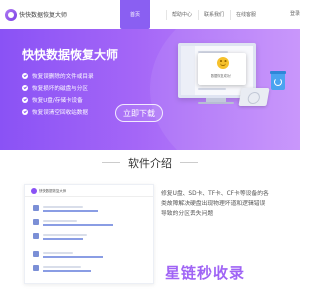 The height and width of the screenshot is (300, 320). Describe the element at coordinates (205, 273) in the screenshot. I see `watermark-text: 星链秒收录` at that location.